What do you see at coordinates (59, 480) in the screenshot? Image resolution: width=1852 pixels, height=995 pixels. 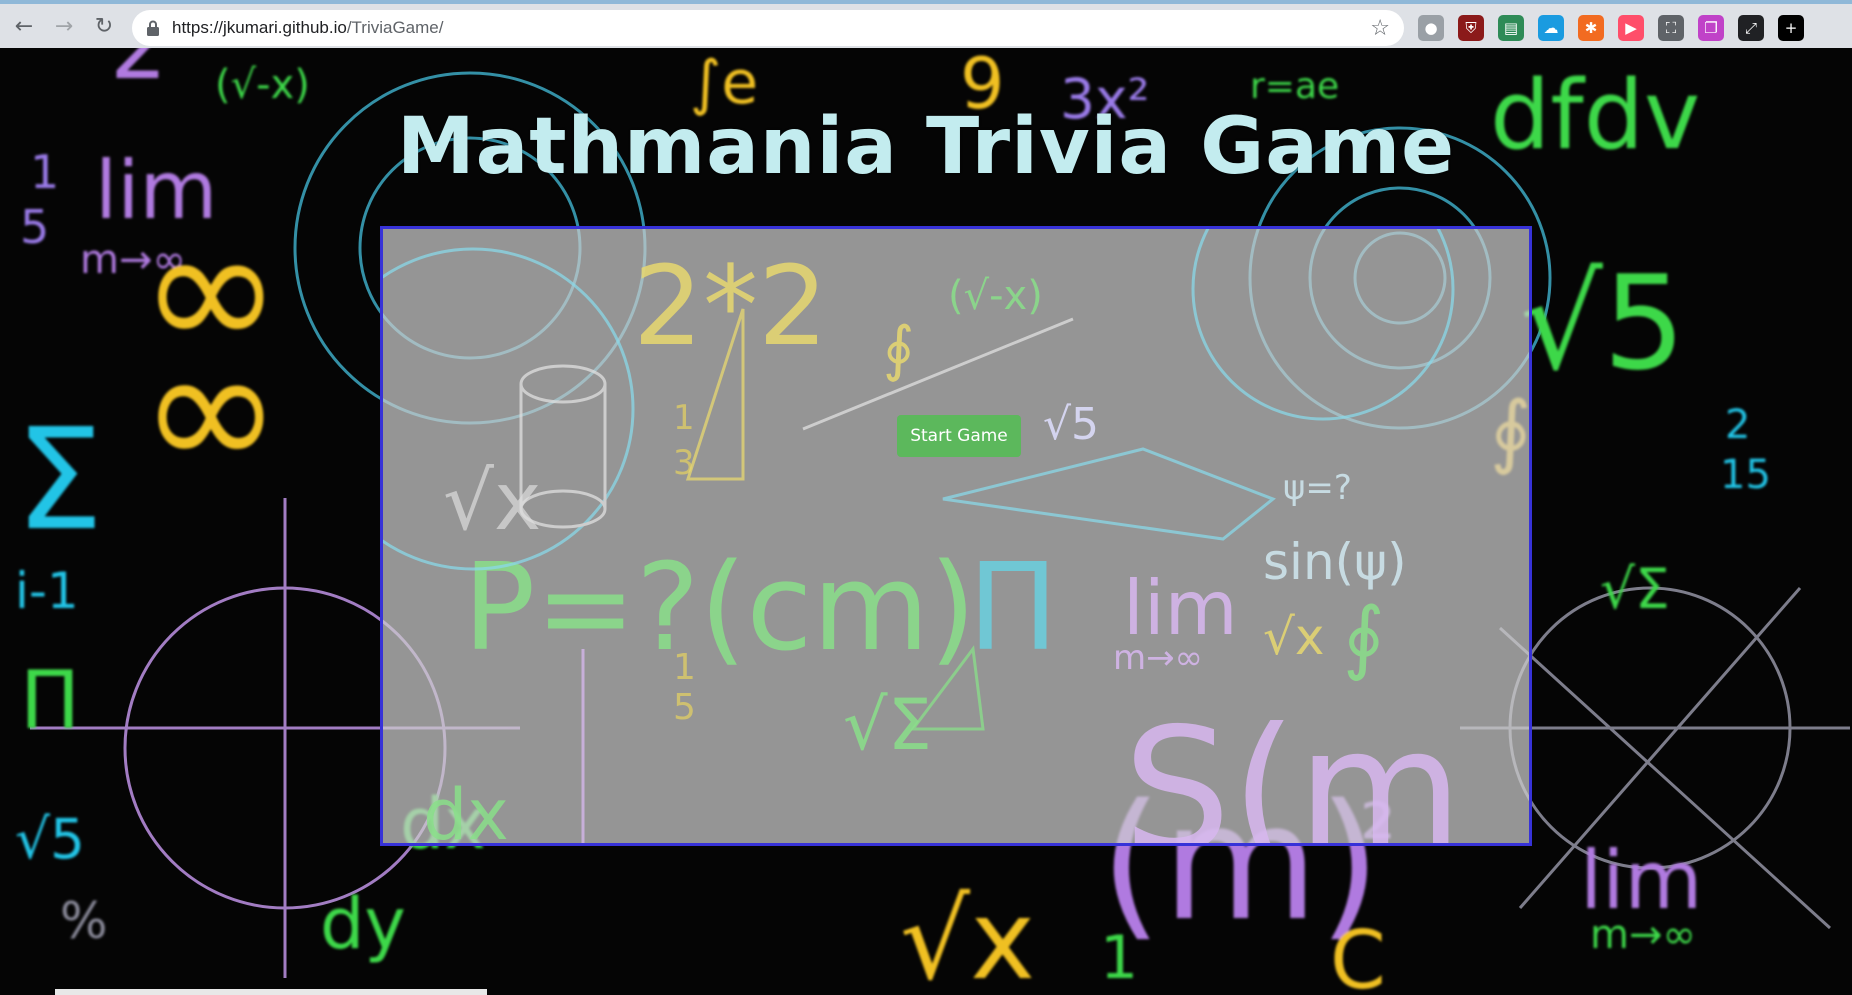 I see `svg-text: Σ` at bounding box center [59, 480].